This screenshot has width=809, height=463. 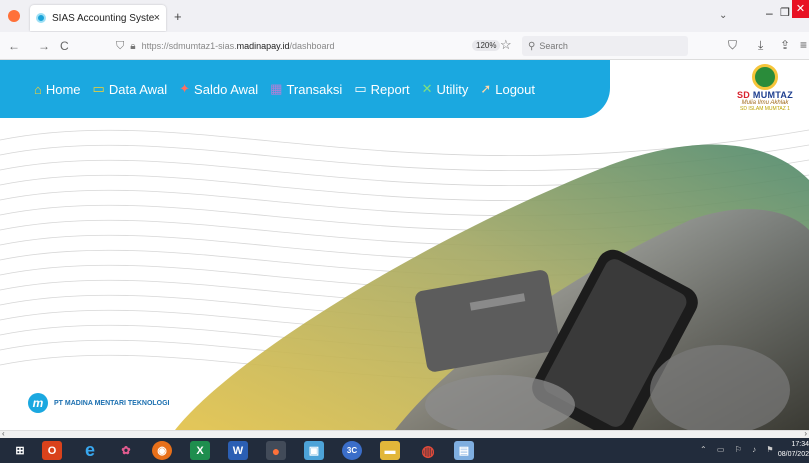 What do you see at coordinates (226, 89) in the screenshot?
I see `menu-label: Saldo Awal` at bounding box center [226, 89].